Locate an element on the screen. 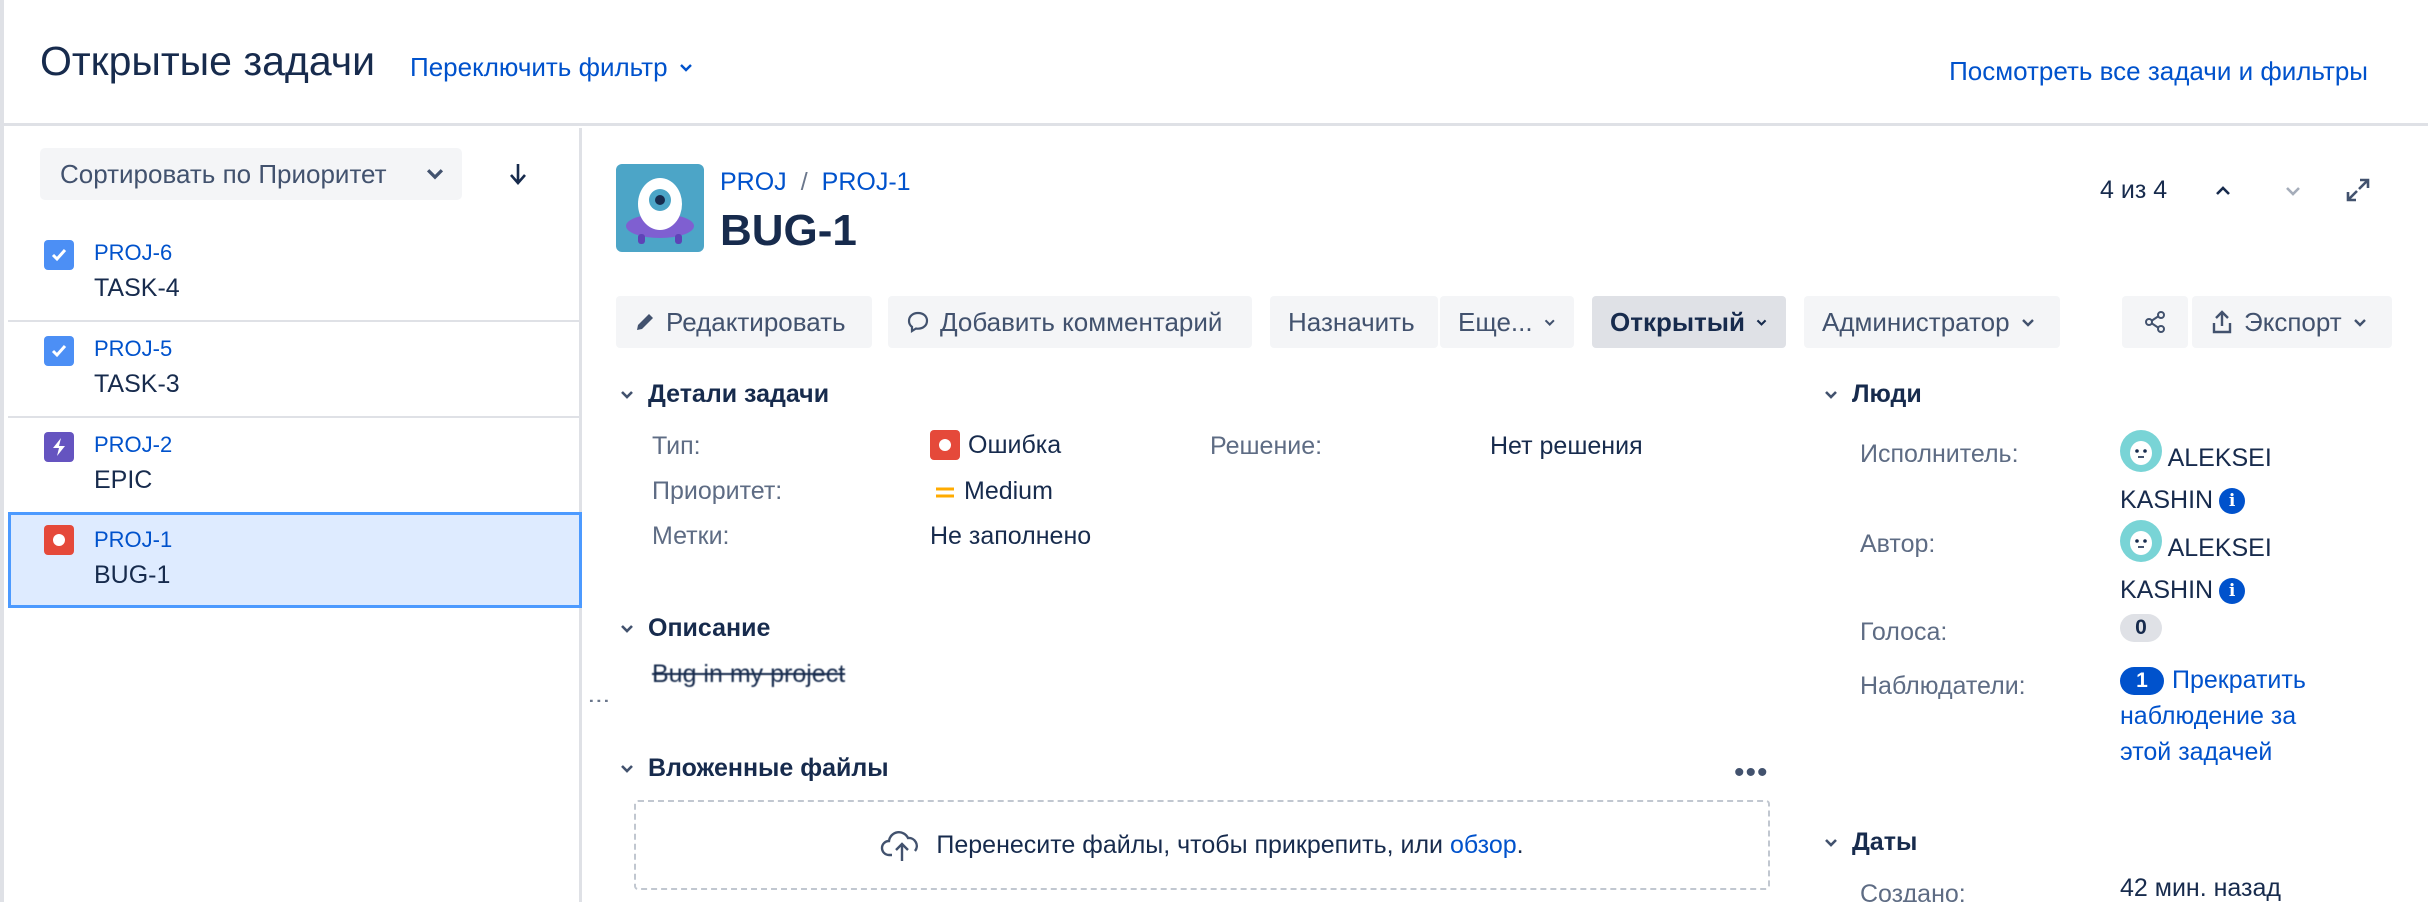  watchers-value: 1 Прекратить наблюдение за этой задачей is located at coordinates (2235, 716).